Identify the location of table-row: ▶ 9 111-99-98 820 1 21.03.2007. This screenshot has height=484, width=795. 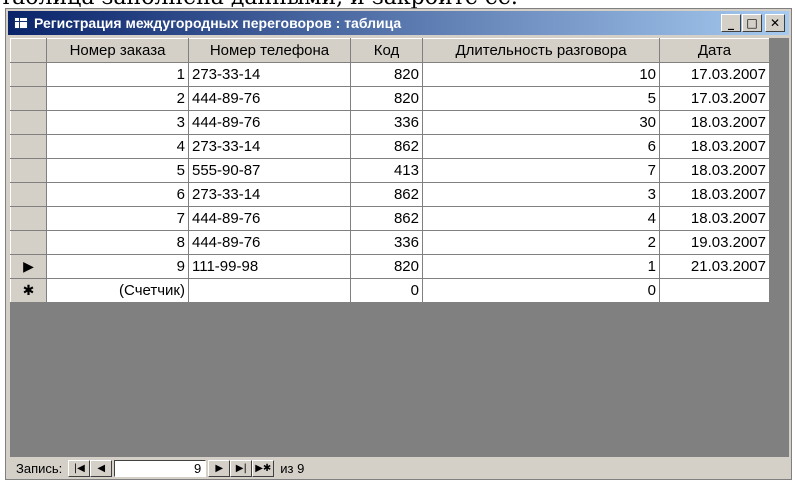
(390, 266).